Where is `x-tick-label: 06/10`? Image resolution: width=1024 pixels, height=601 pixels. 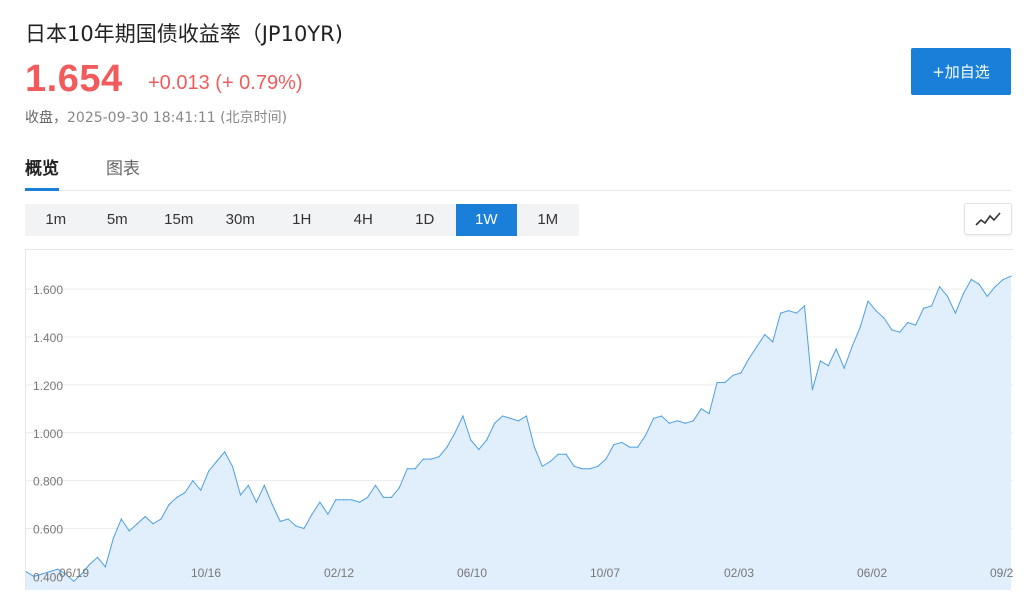 x-tick-label: 06/10 is located at coordinates (472, 573).